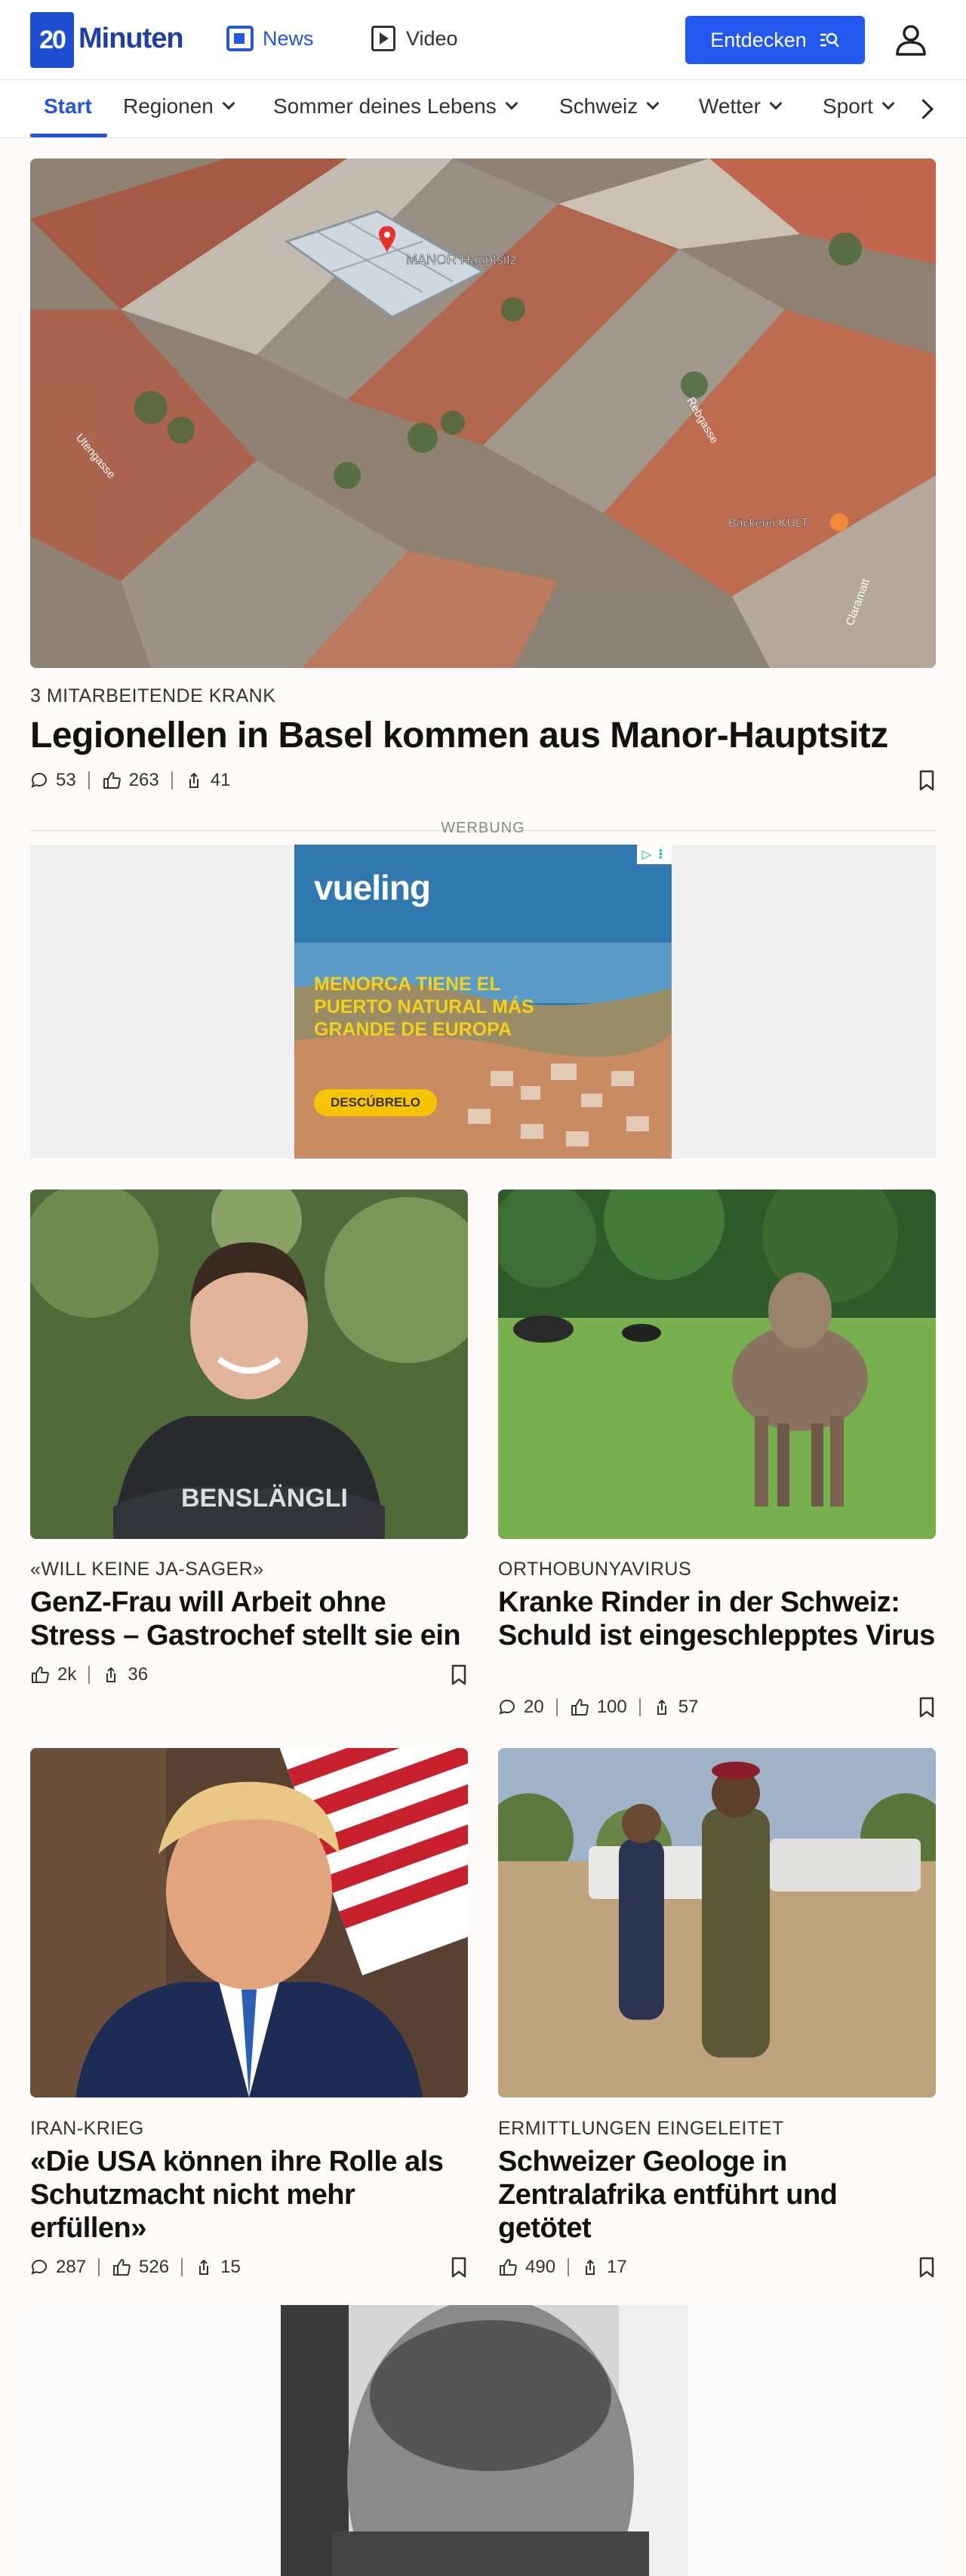 The height and width of the screenshot is (2576, 966). I want to click on category-sport: Sport, so click(859, 106).